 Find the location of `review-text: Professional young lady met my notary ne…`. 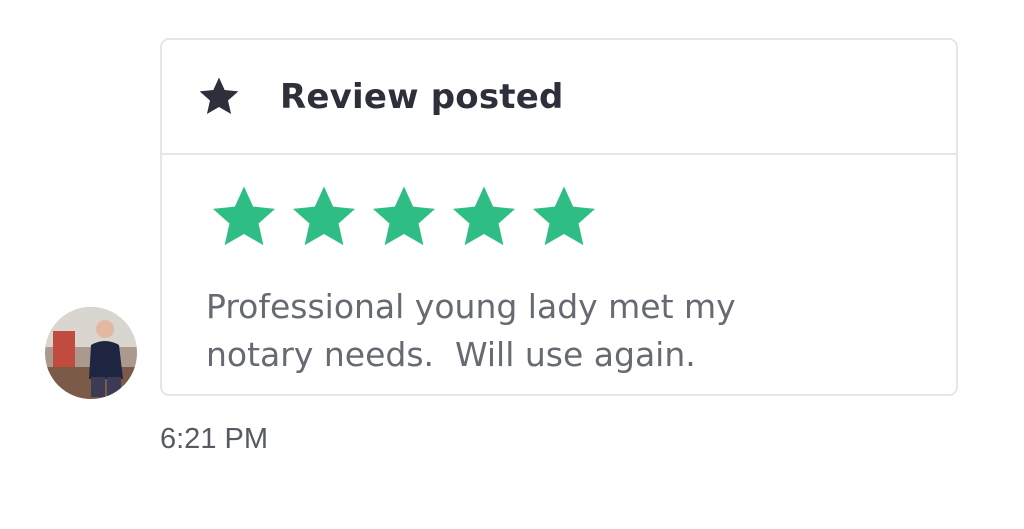

review-text: Professional young lady met my notary ne… is located at coordinates (471, 330).